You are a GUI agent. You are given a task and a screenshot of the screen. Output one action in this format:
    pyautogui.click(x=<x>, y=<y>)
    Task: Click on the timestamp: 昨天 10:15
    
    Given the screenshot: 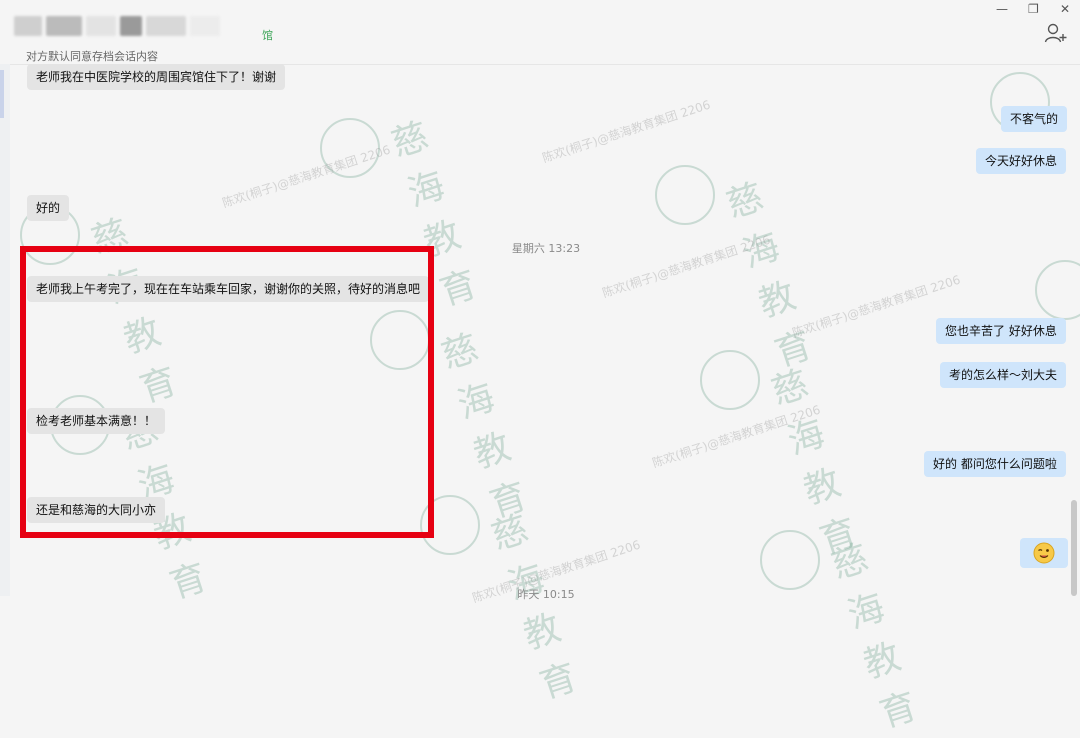 What is the action you would take?
    pyautogui.click(x=546, y=594)
    